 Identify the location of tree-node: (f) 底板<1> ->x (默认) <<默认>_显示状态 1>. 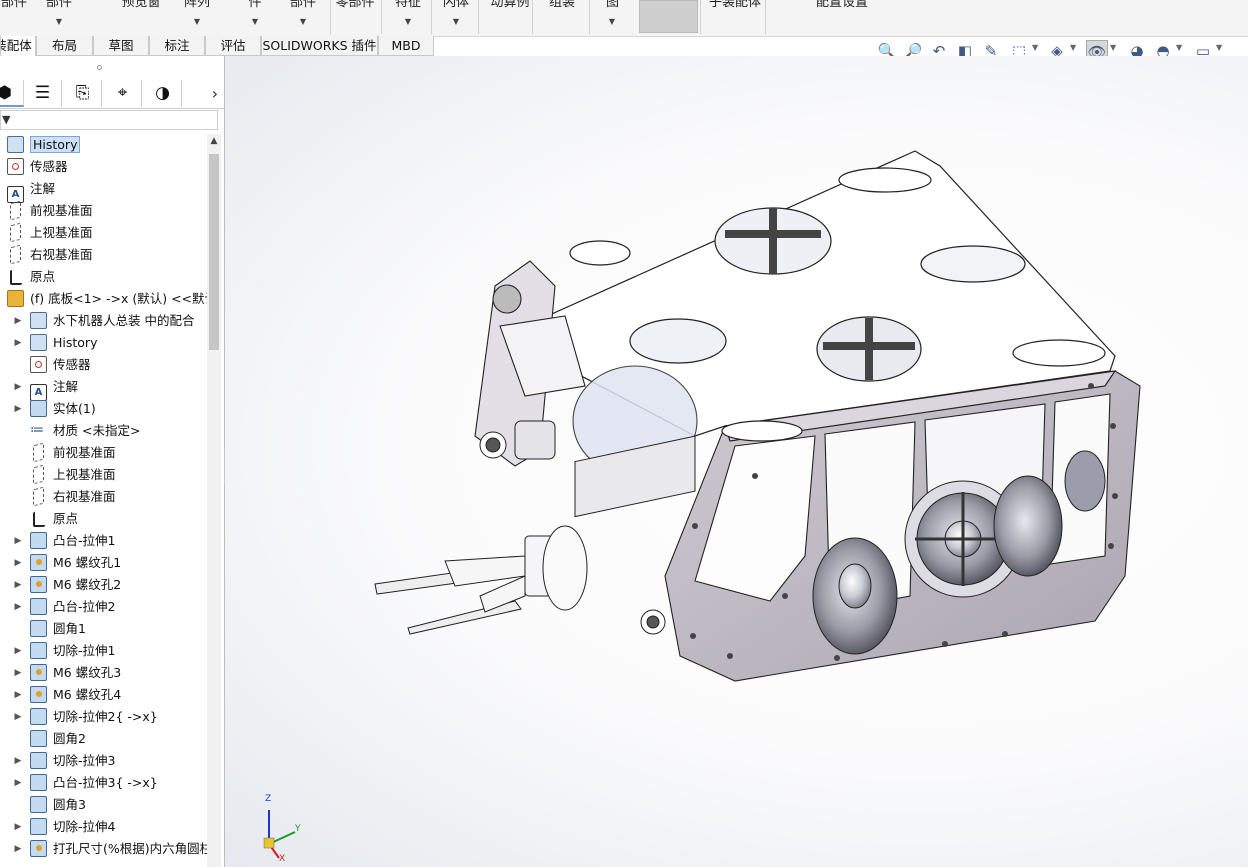
(107, 299).